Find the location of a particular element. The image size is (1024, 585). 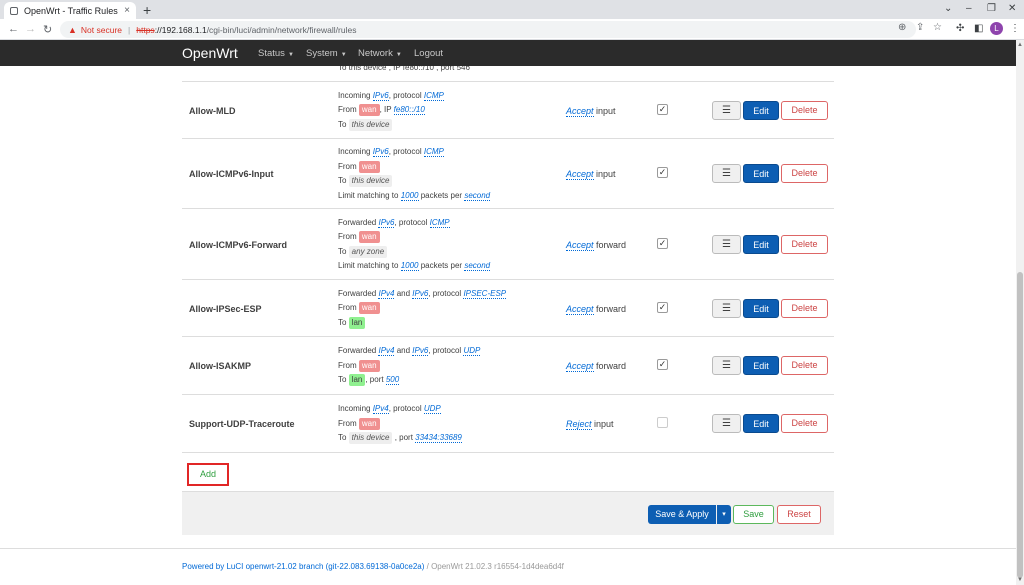

browser-tab: OpenWrt - Traffic Rules - L × is located at coordinates (70, 10).